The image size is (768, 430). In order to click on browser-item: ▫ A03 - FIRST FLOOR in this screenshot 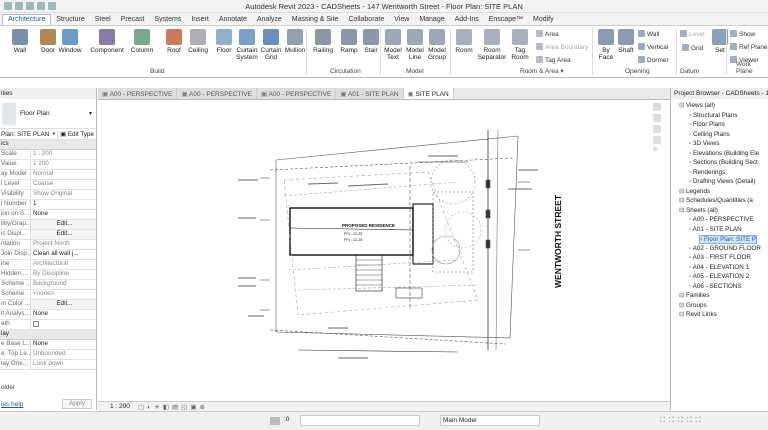, I will do `click(720, 257)`.